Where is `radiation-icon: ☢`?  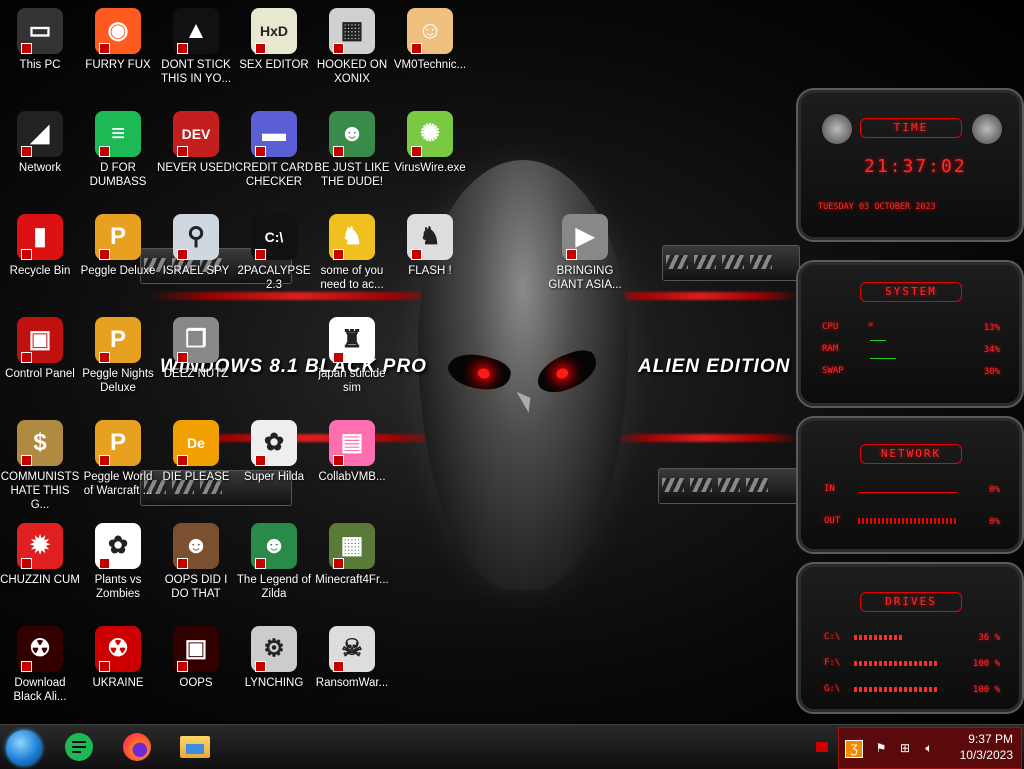
radiation-icon: ☢ is located at coordinates (118, 649).